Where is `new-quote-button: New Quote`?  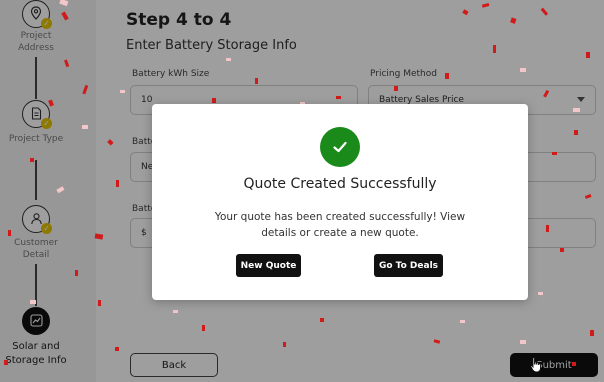
new-quote-button: New Quote is located at coordinates (268, 265).